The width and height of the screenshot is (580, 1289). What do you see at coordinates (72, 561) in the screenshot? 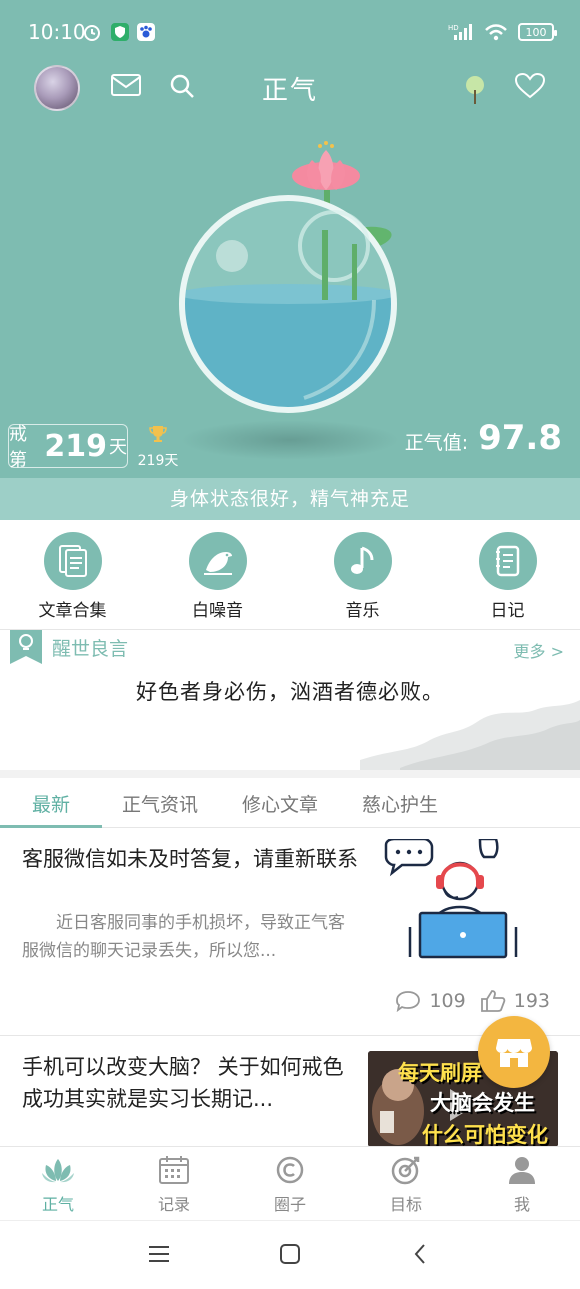
I see `documents-icon` at bounding box center [72, 561].